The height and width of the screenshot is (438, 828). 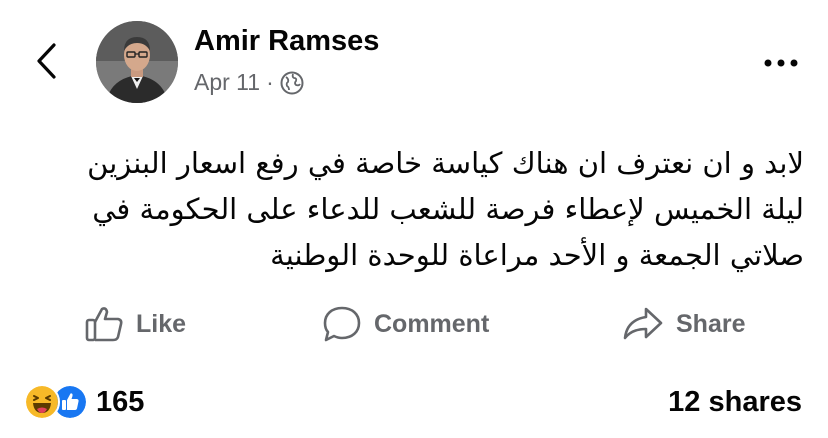 I want to click on chevron-left-icon, so click(x=46, y=61).